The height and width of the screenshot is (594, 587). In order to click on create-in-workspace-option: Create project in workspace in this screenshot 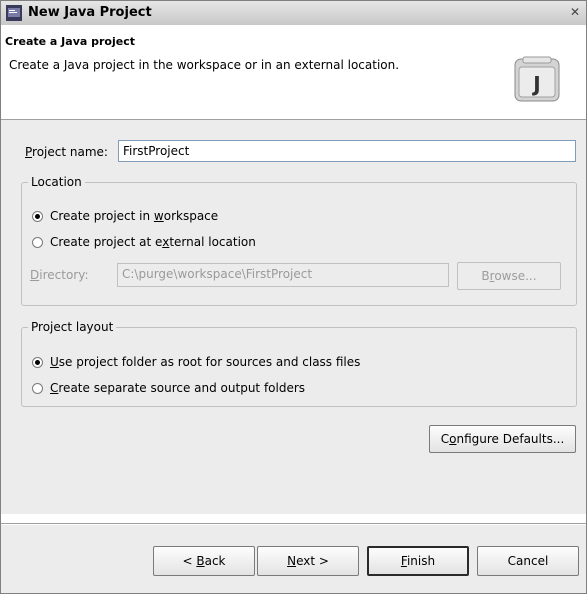, I will do `click(125, 216)`.